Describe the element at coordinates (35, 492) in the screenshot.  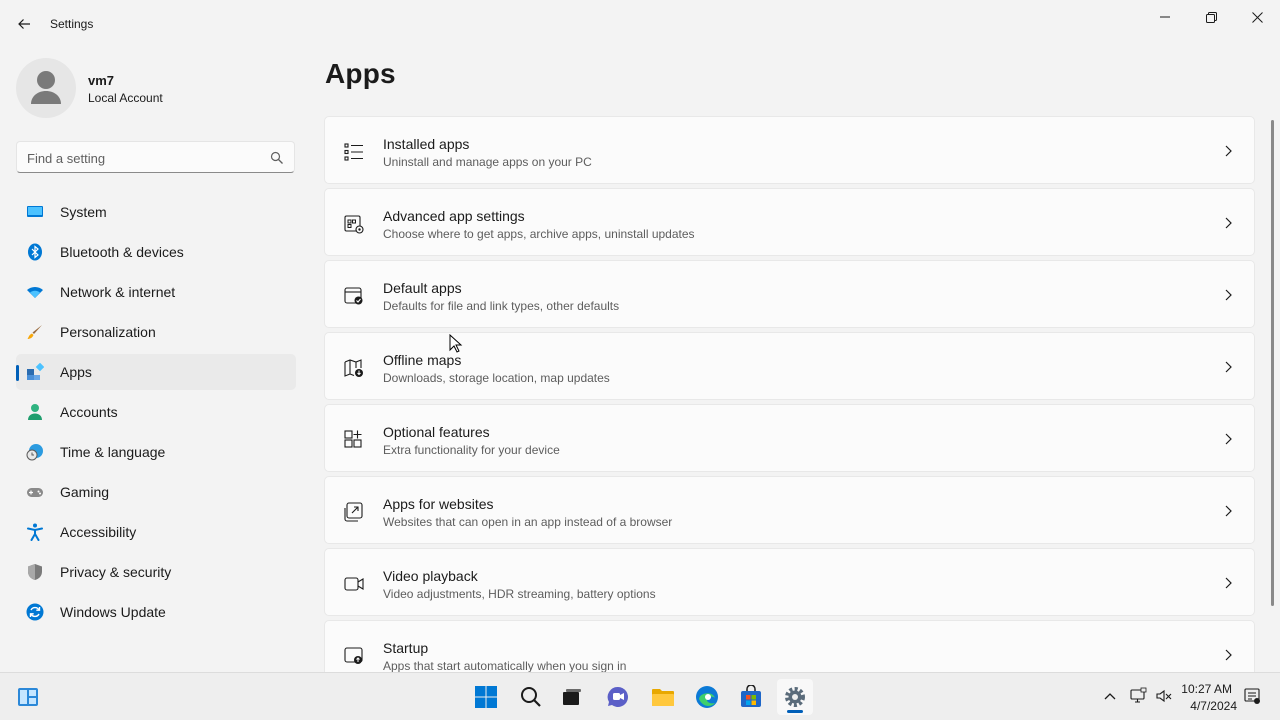
I see `gamepad-icon` at that location.